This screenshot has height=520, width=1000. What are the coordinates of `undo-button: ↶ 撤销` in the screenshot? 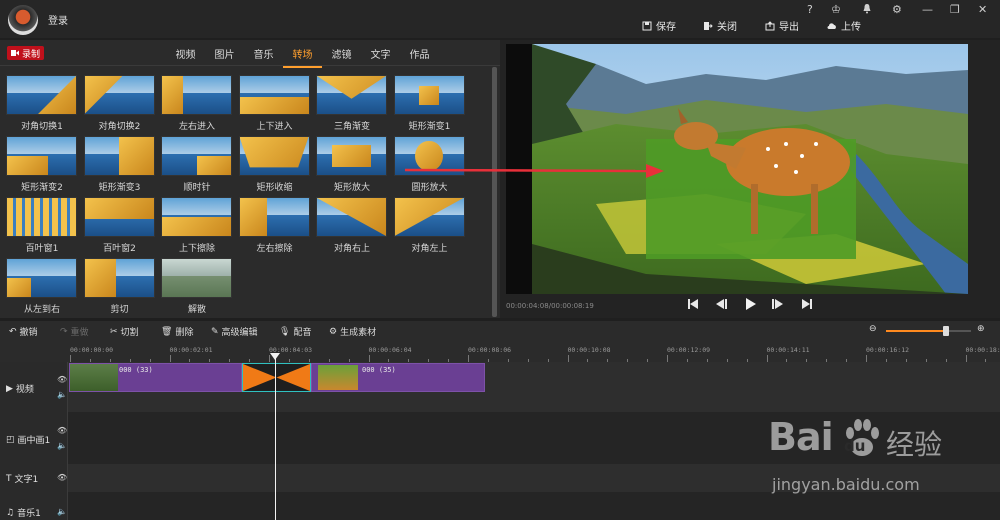 It's located at (23, 332).